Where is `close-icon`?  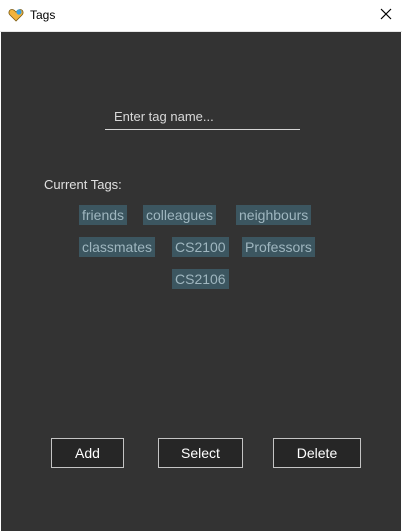 close-icon is located at coordinates (386, 16).